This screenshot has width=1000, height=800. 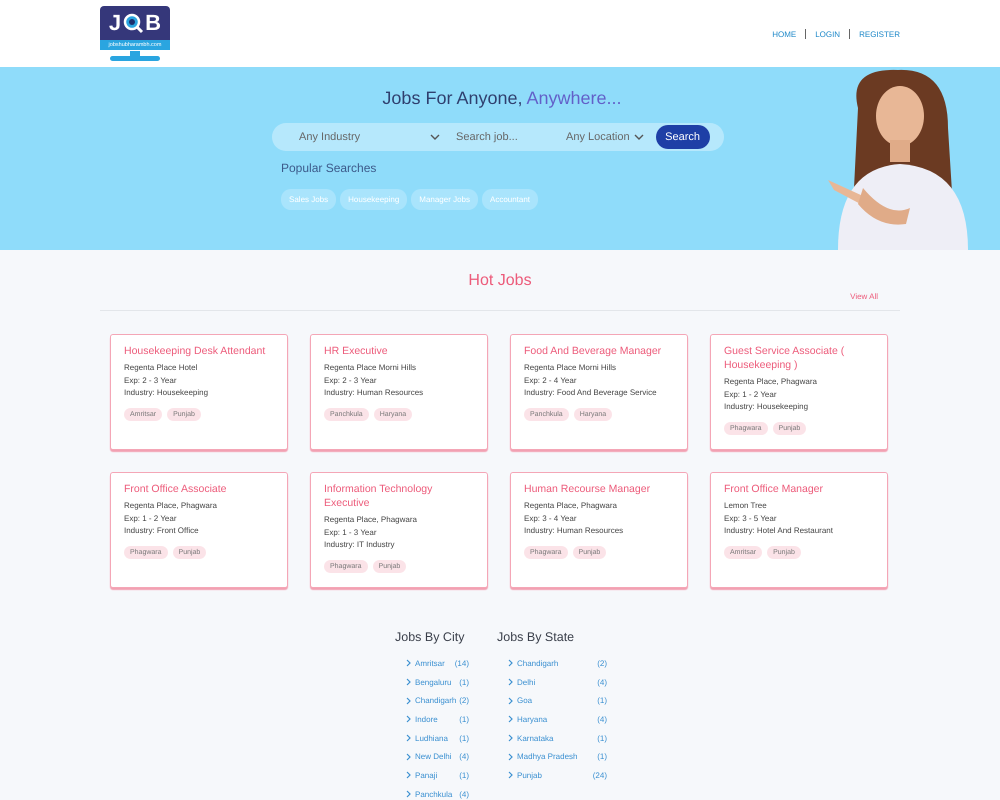 I want to click on location-link: Madhya Pradesh, so click(x=547, y=757).